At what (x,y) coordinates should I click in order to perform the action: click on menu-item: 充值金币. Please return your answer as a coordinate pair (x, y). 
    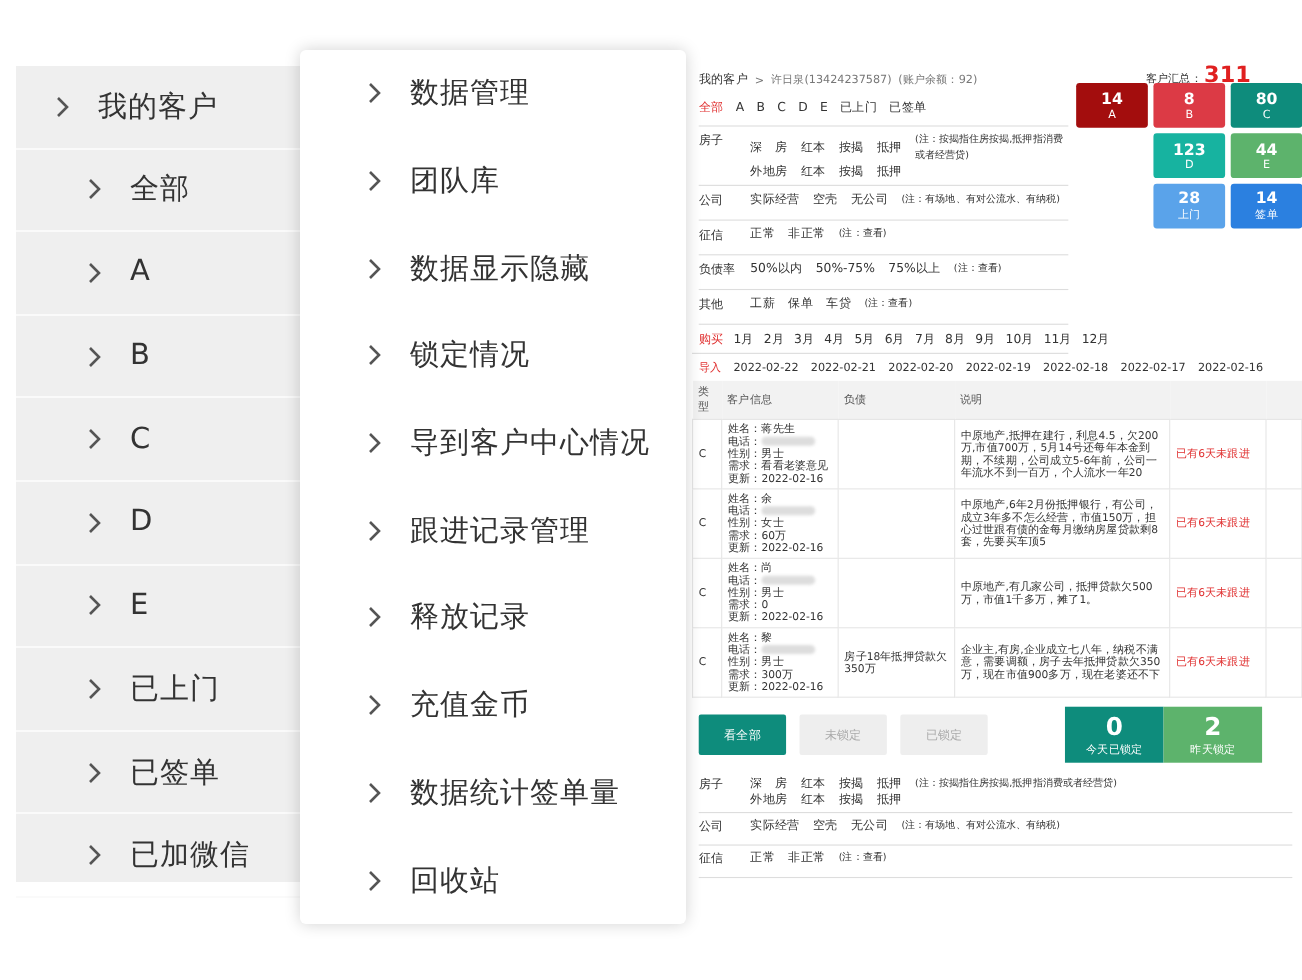
    Looking at the image, I should click on (493, 705).